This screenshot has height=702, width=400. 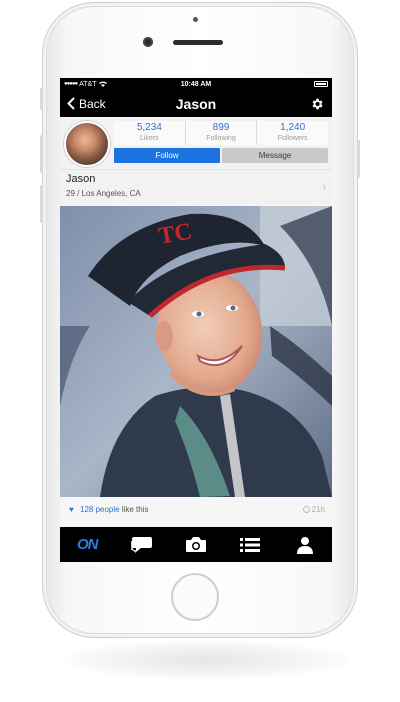 I want to click on signal-icon: ●●●●●, so click(x=71, y=84).